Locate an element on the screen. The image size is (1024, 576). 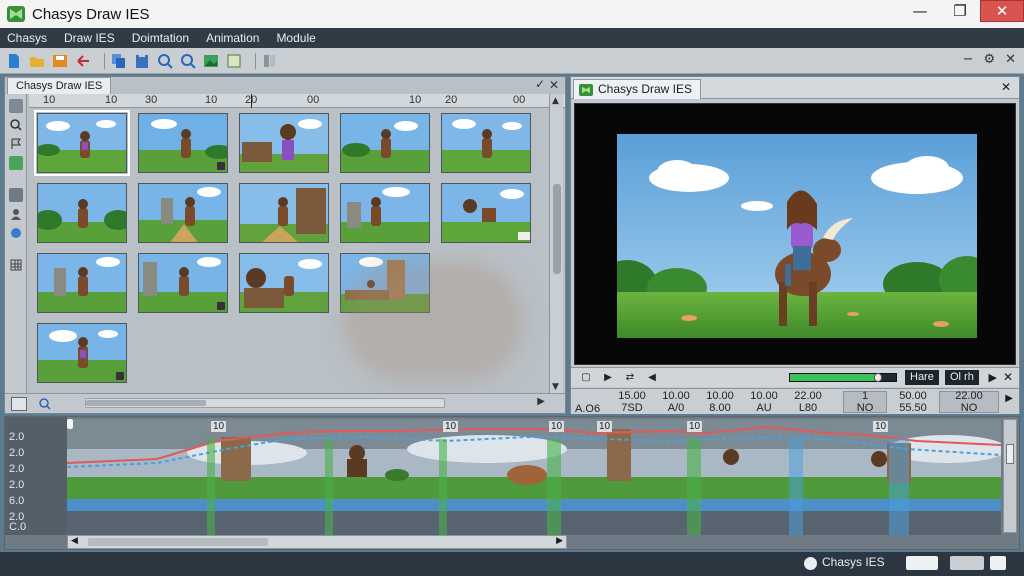
readout-scroll-arrow: ▶ is located at coordinates (1009, 398).